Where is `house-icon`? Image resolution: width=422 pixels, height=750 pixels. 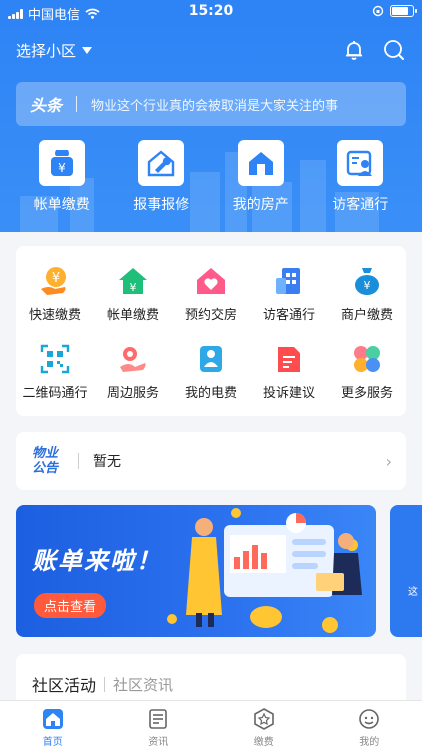 house-icon is located at coordinates (260, 163).